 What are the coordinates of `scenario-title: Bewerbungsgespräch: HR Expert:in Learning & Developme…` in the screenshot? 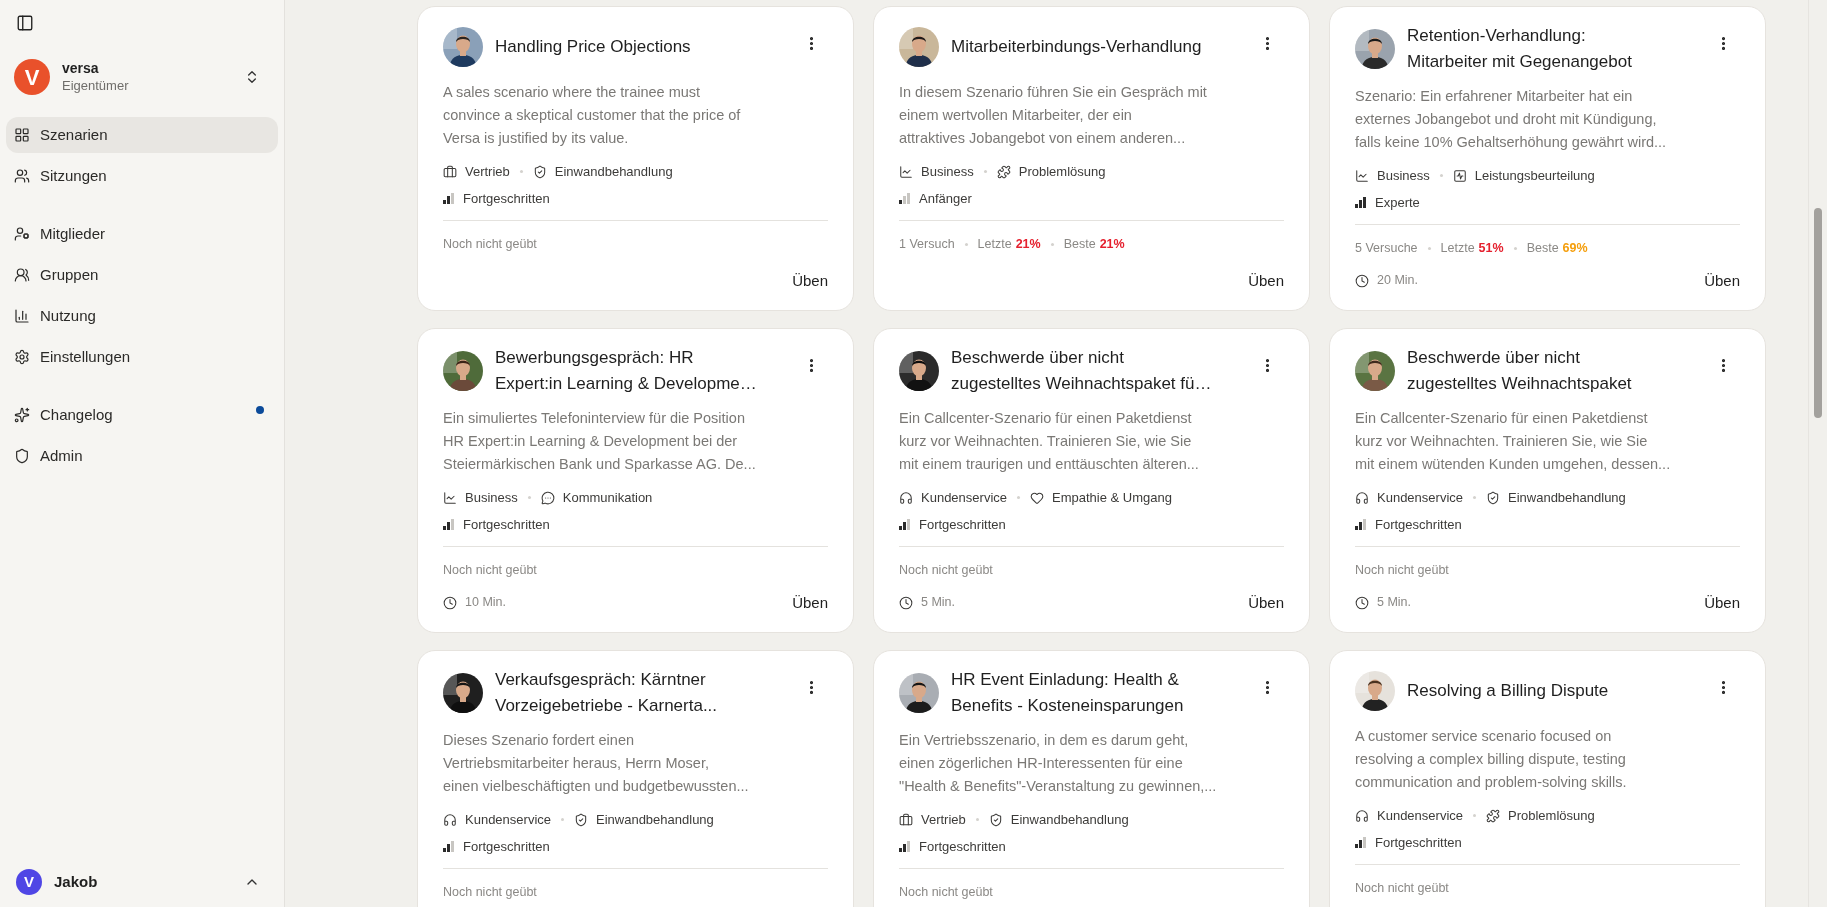 It's located at (626, 371).